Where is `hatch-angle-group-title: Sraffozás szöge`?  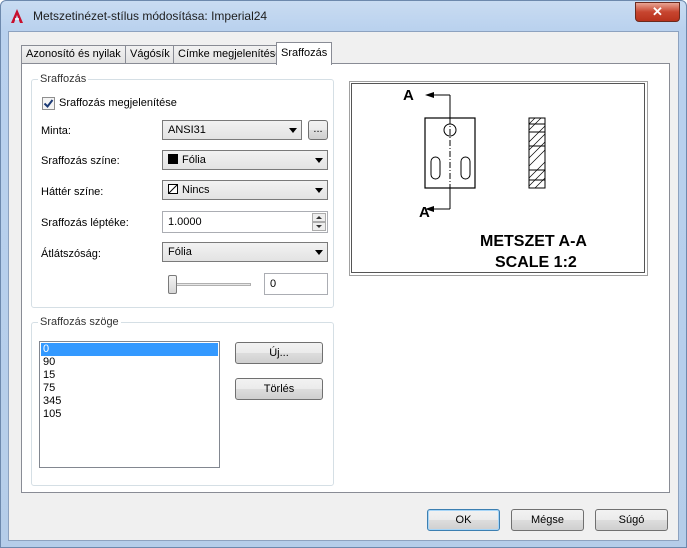
hatch-angle-group-title: Sraffozás szöge is located at coordinates (79, 322).